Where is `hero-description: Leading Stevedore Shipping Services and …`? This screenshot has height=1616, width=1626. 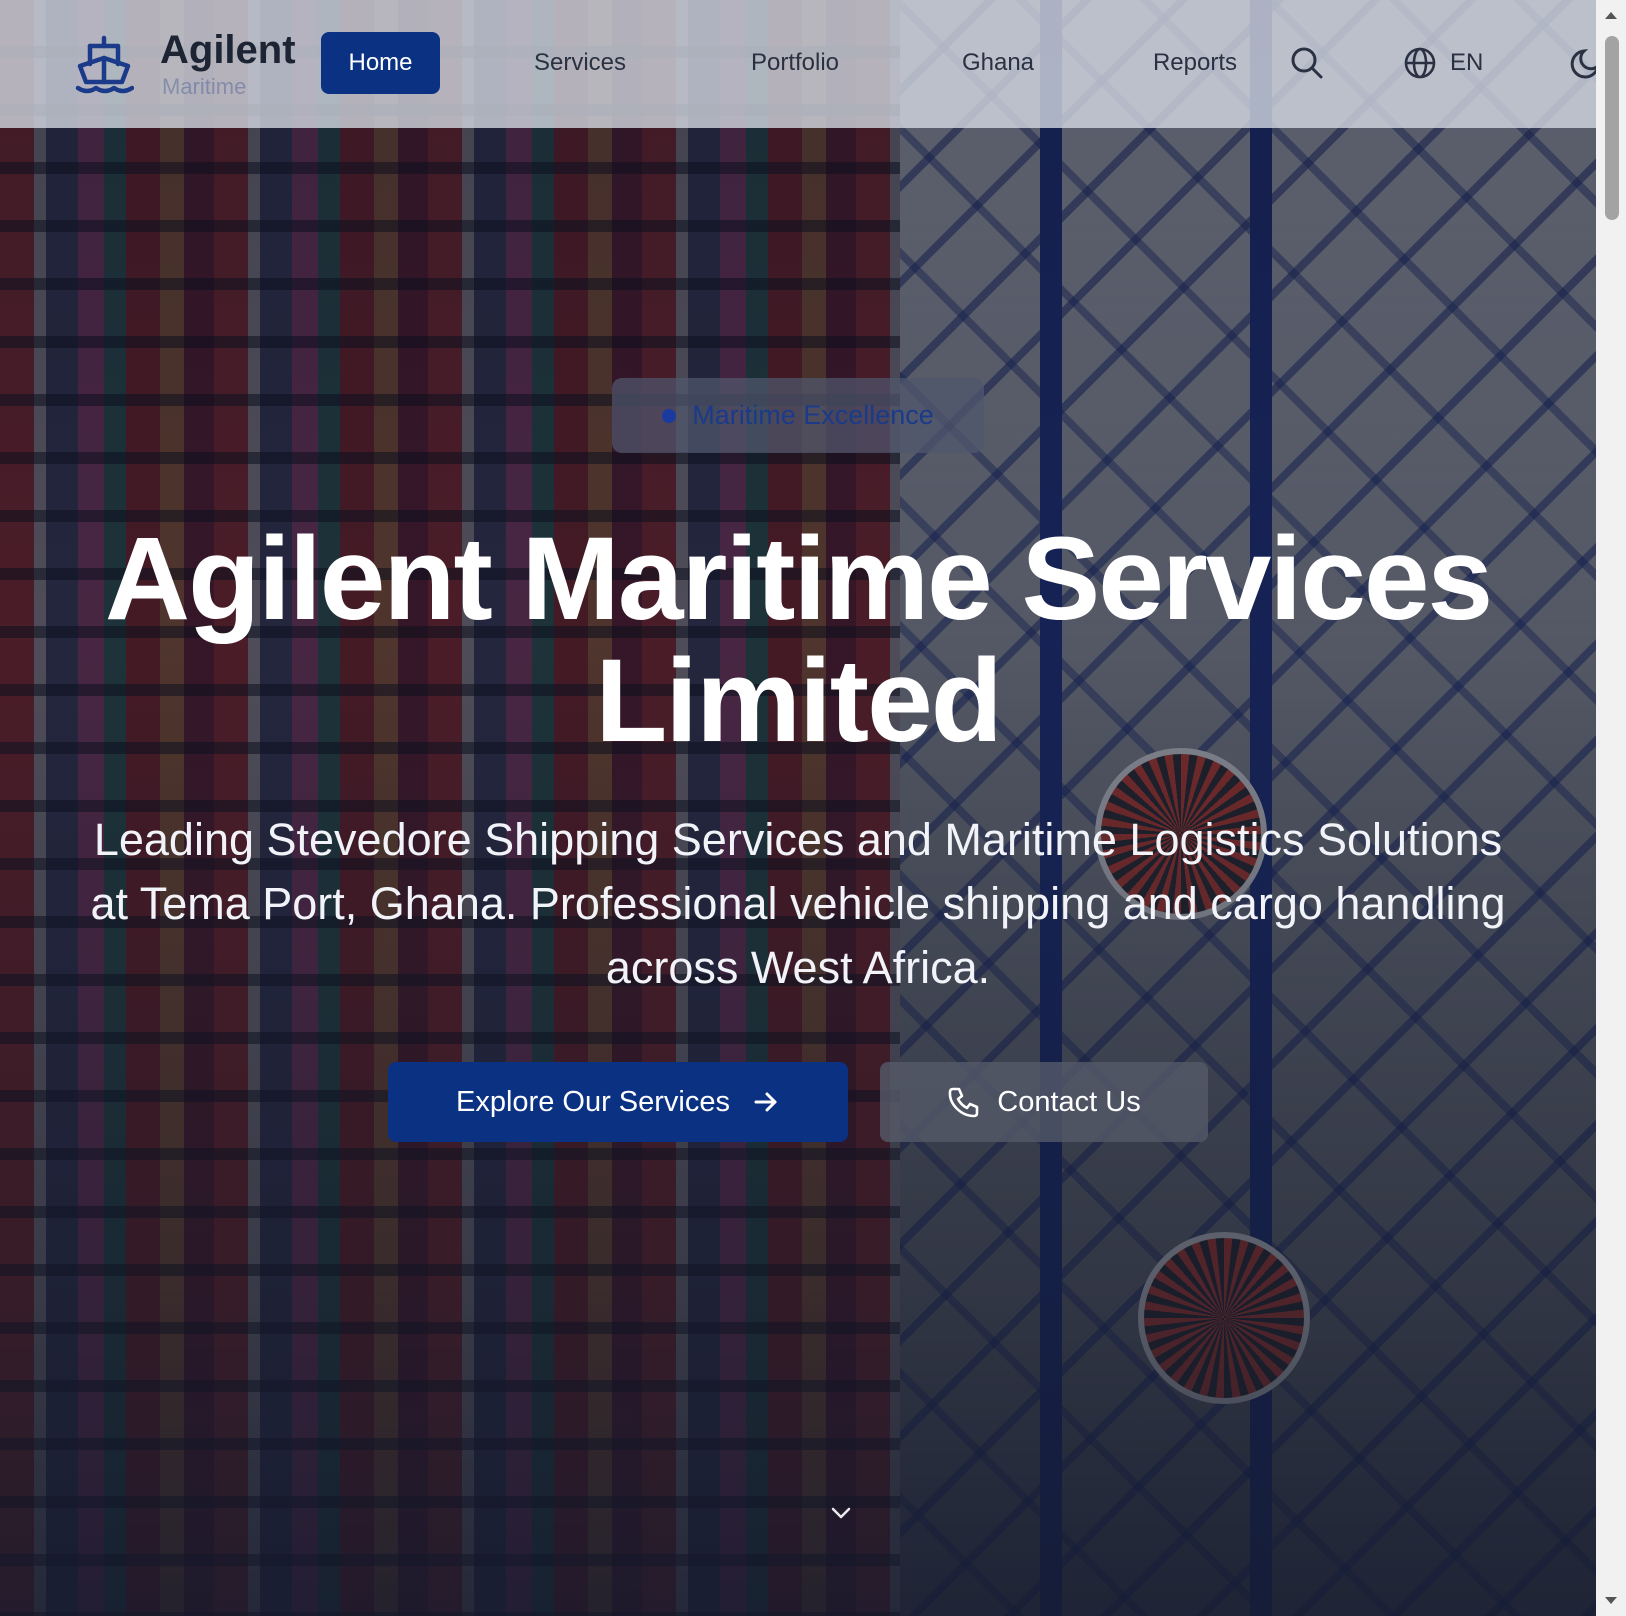
hero-description: Leading Stevedore Shipping Services and … is located at coordinates (798, 903).